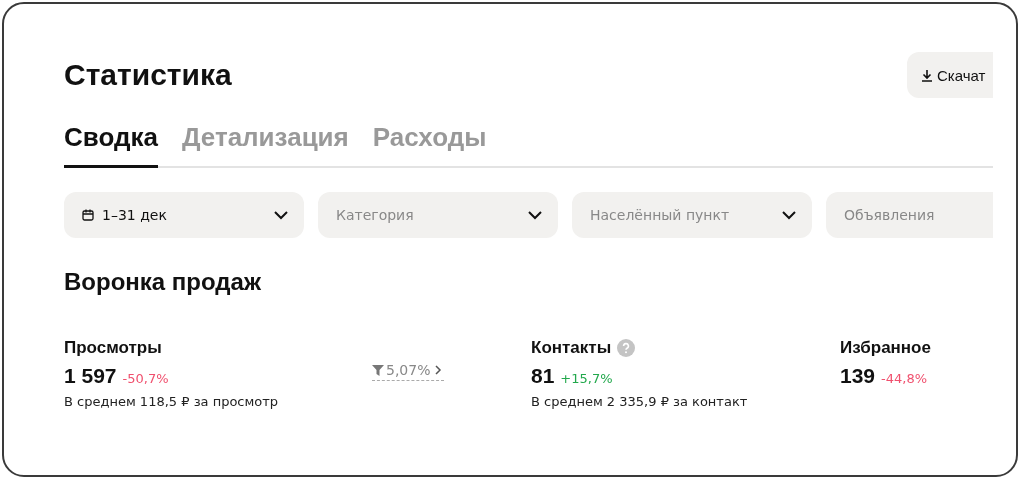 This screenshot has height=483, width=1024. What do you see at coordinates (88, 215) in the screenshot?
I see `calendar-icon` at bounding box center [88, 215].